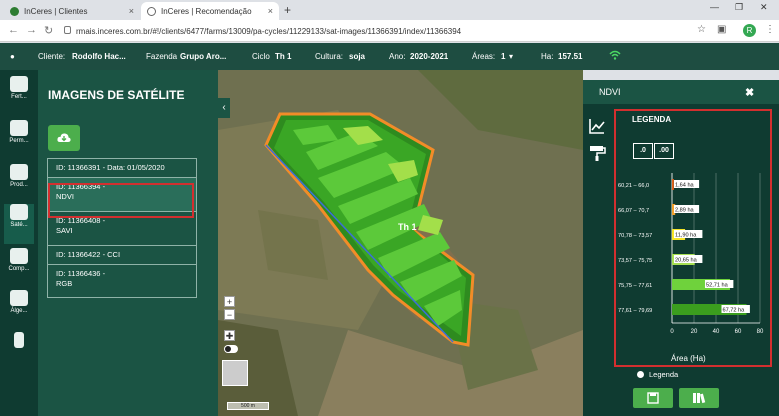 The height and width of the screenshot is (416, 779). I want to click on compaction-icon, so click(19, 256).